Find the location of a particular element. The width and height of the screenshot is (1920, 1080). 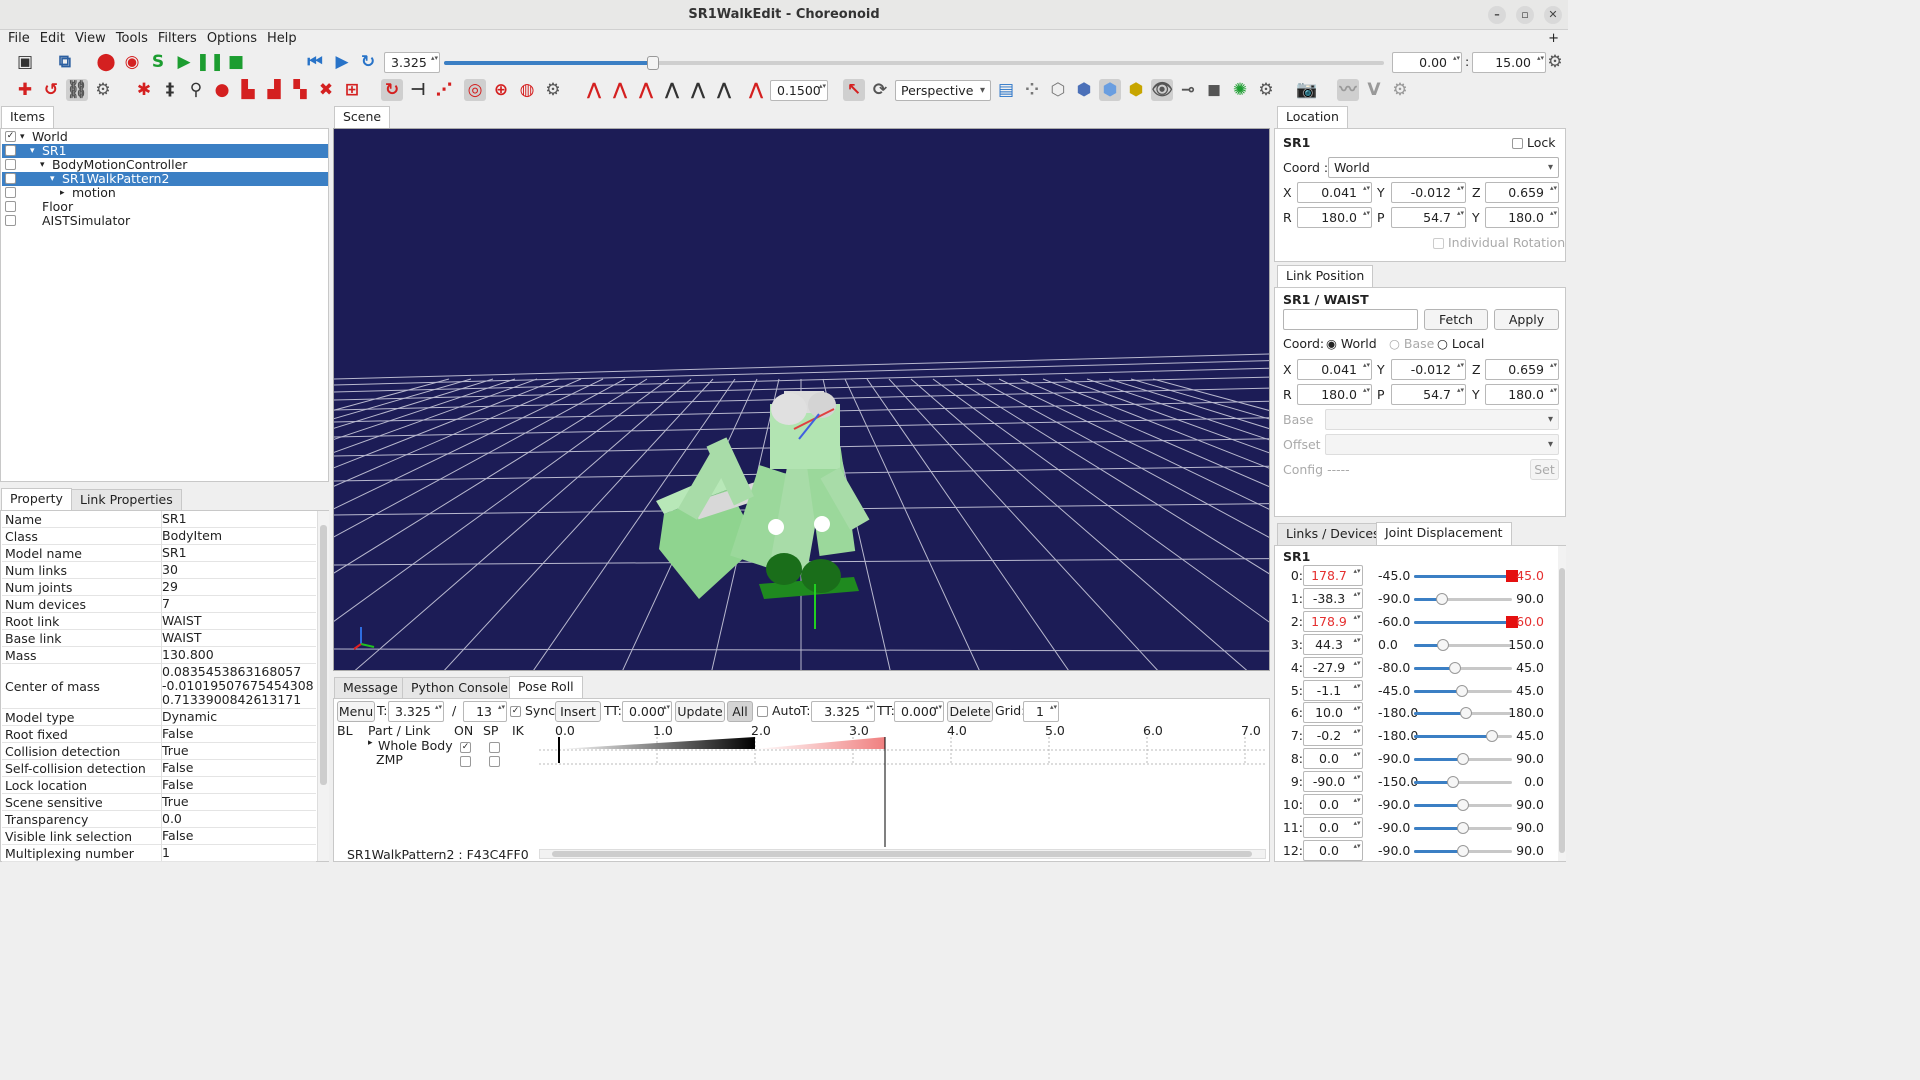

expand-arrow-icon: ▸ is located at coordinates (370, 743).